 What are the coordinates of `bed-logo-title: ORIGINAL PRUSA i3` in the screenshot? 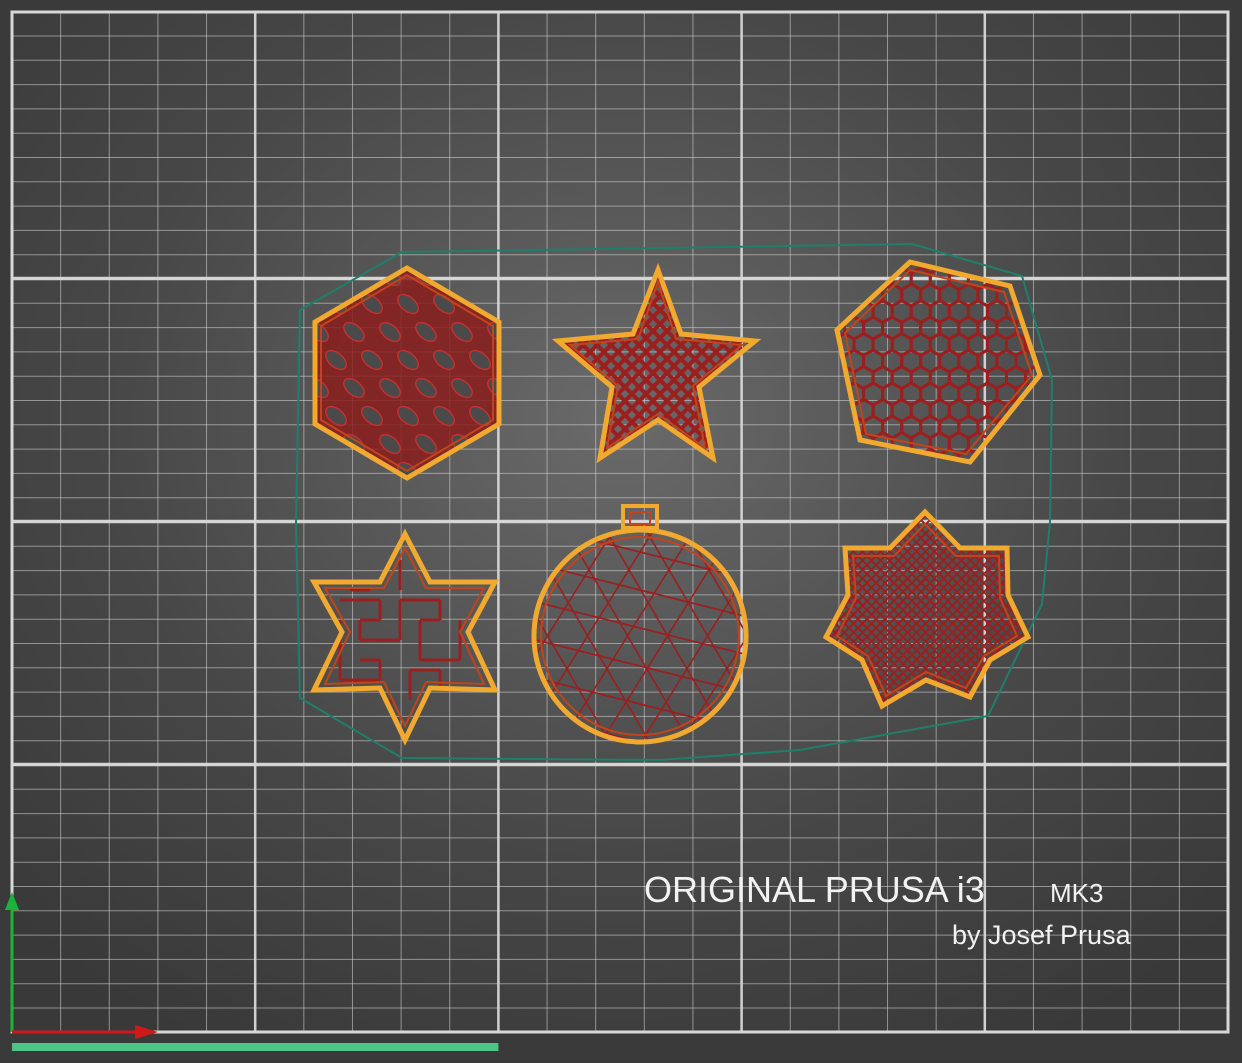 It's located at (814, 889).